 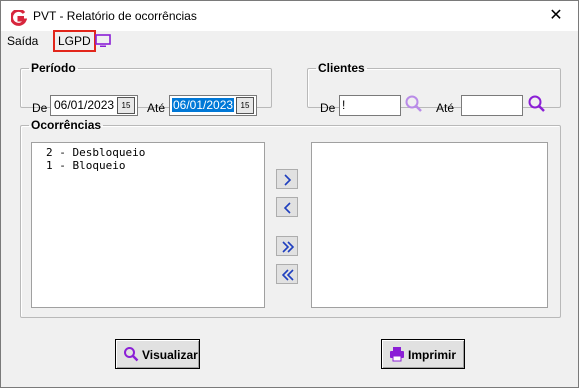 What do you see at coordinates (66, 125) in the screenshot?
I see `ocorrencias-legend: Ocorrências` at bounding box center [66, 125].